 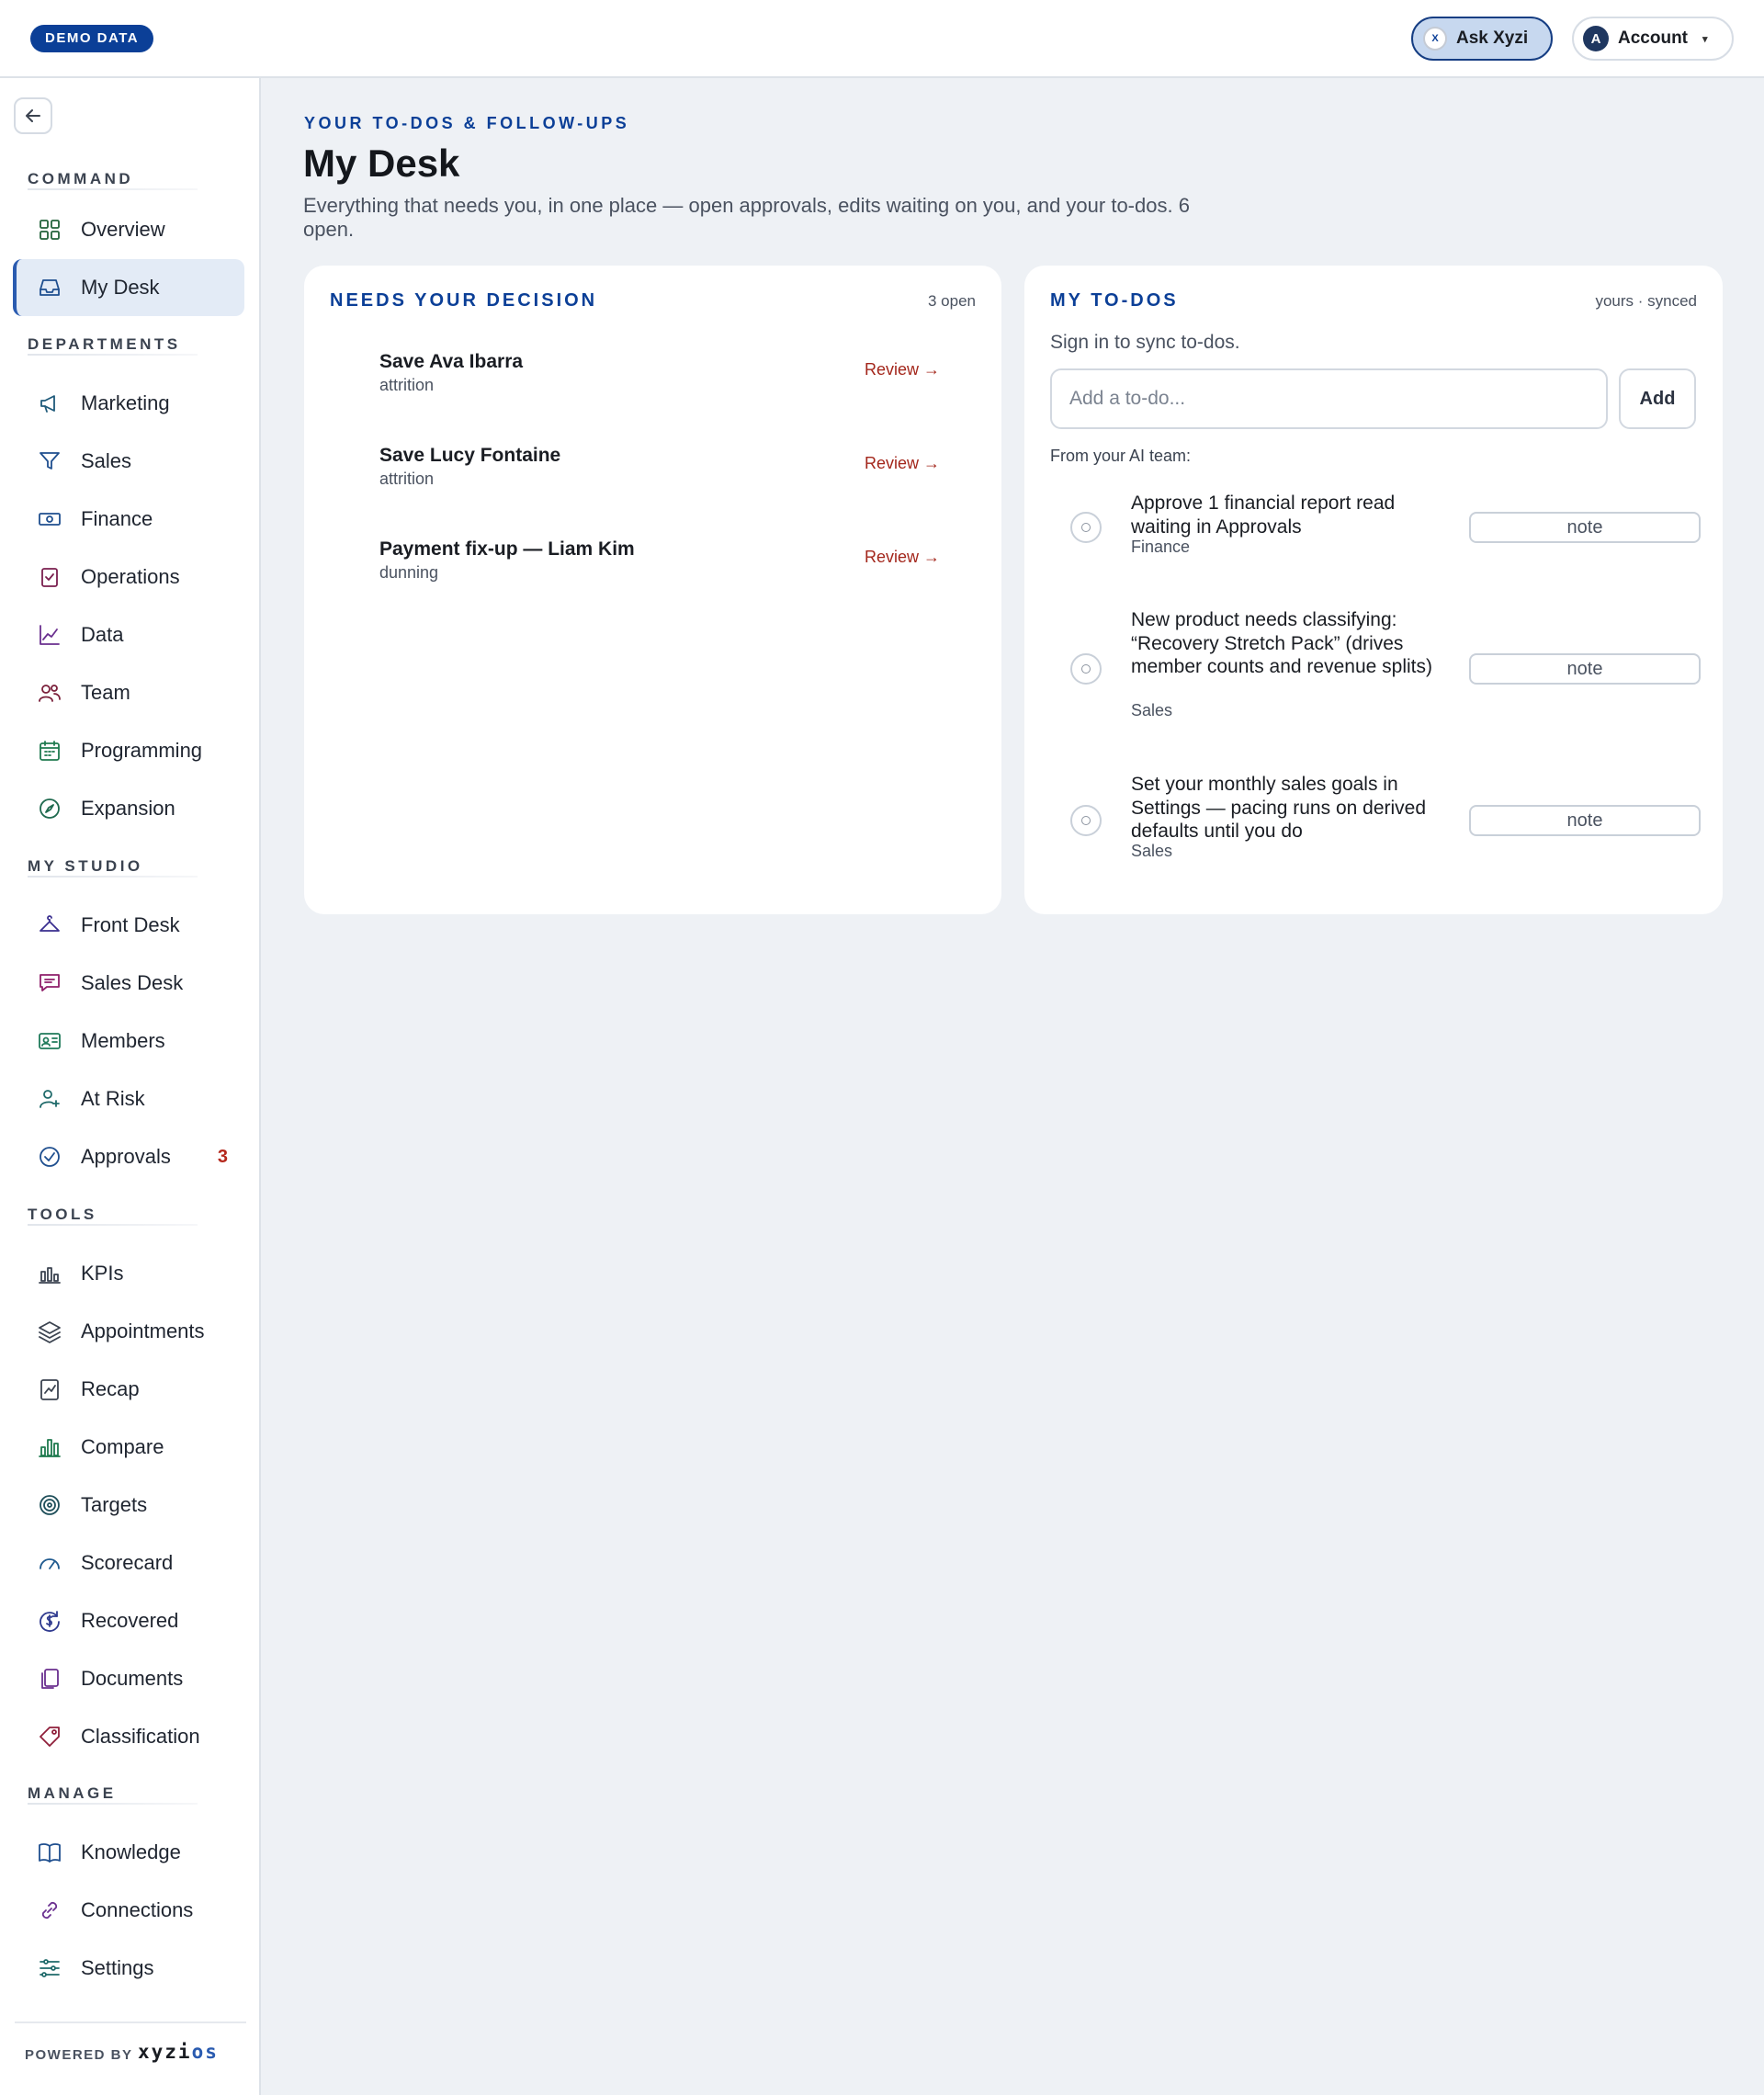 I want to click on sidebar-item-members: Members, so click(x=130, y=1041).